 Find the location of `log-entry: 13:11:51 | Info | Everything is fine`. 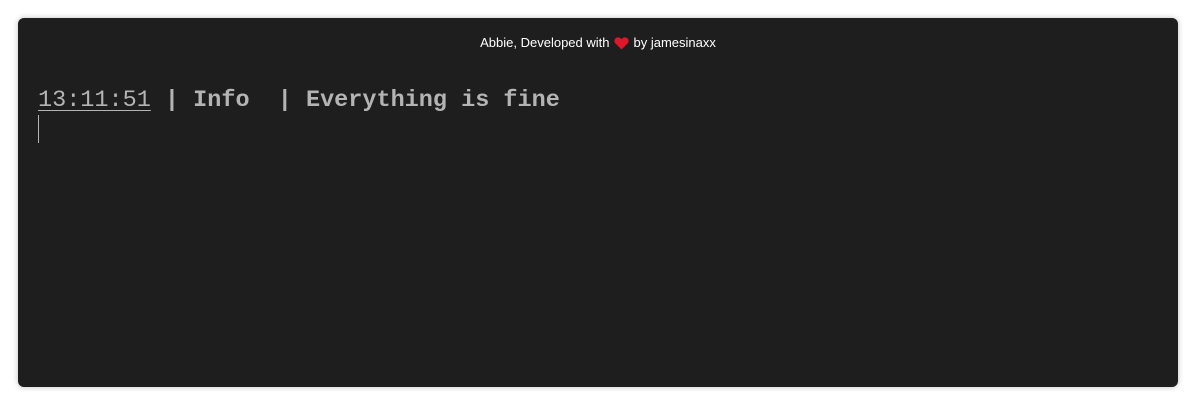

log-entry: 13:11:51 | Info | Everything is fine is located at coordinates (299, 101).